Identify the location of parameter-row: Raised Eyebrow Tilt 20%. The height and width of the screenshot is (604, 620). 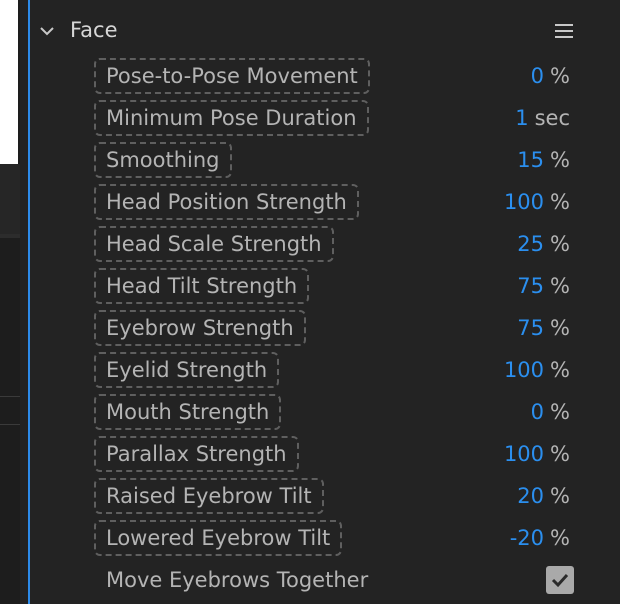
(325, 497).